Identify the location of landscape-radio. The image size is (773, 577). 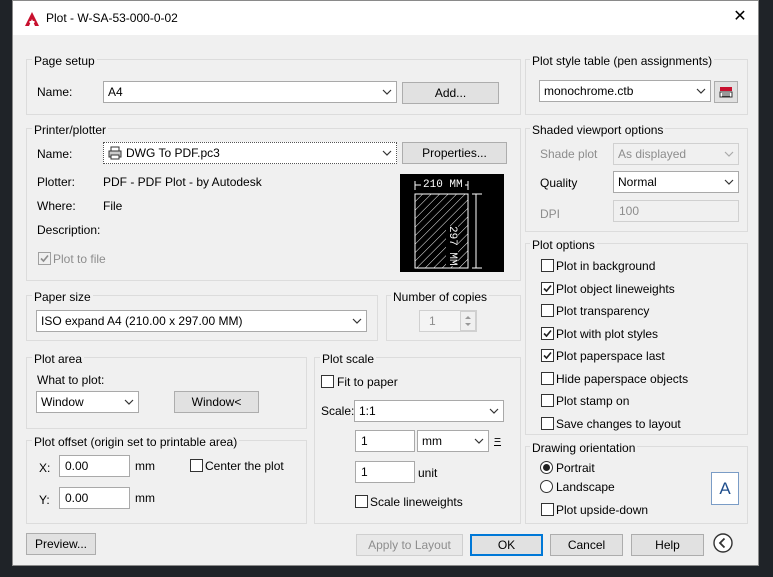
(546, 486).